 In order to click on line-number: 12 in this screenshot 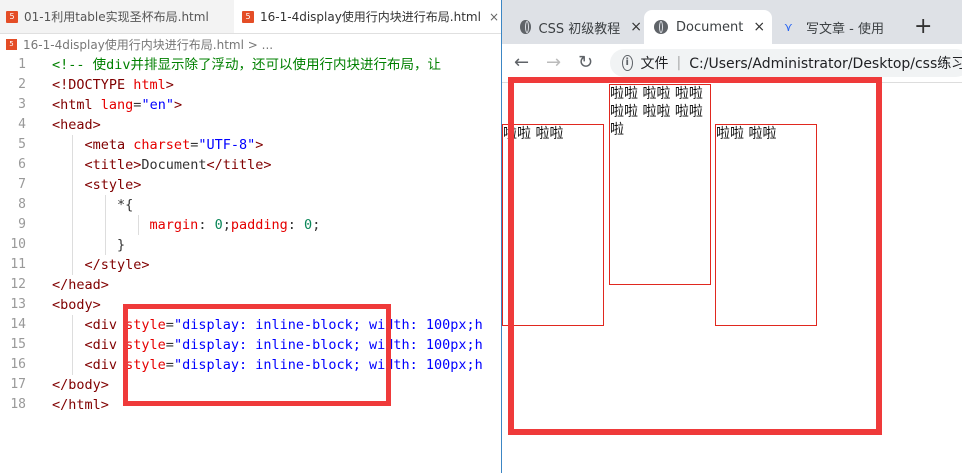, I will do `click(18, 284)`.